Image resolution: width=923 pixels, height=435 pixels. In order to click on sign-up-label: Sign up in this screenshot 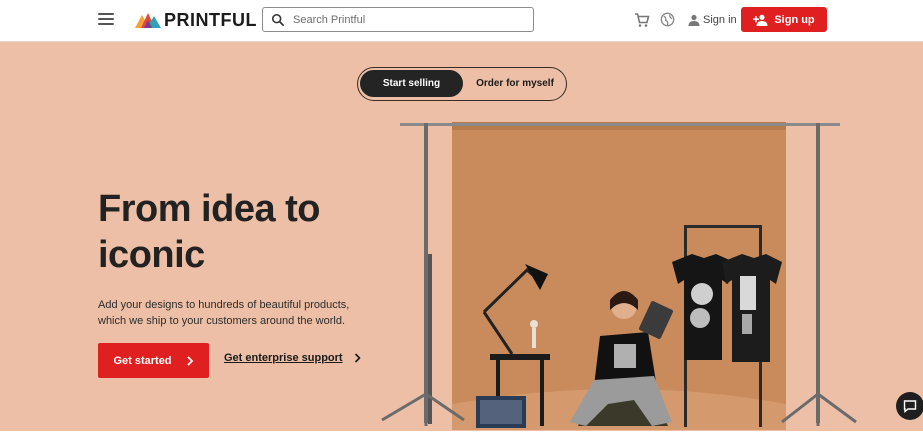, I will do `click(794, 19)`.